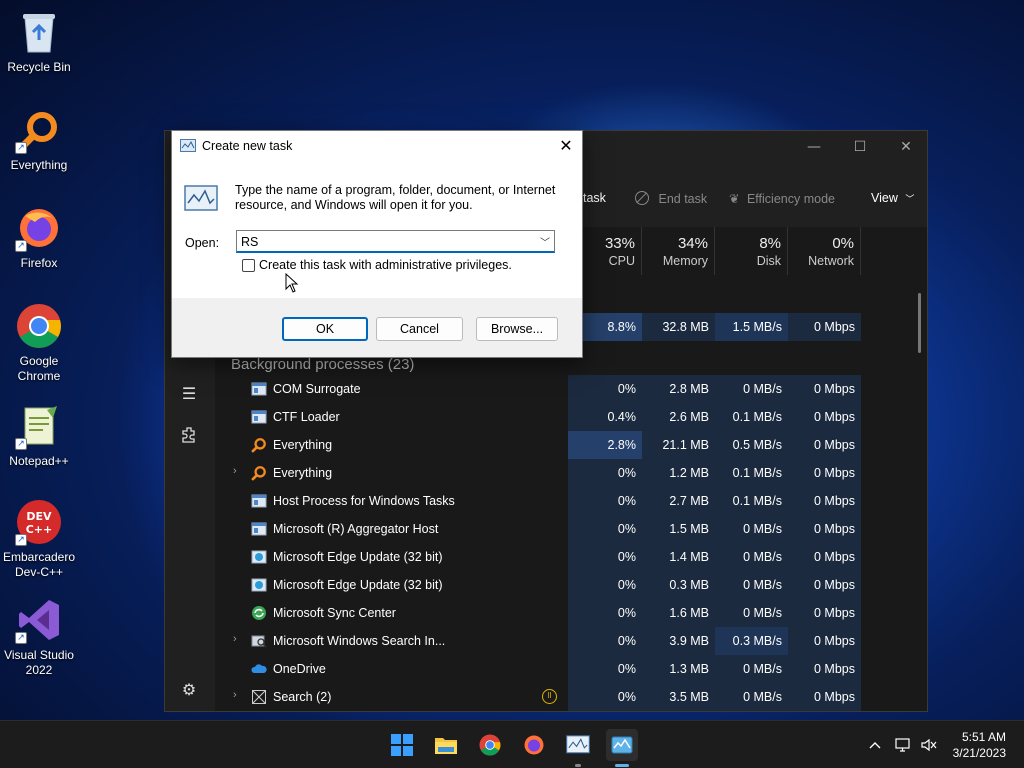 Image resolution: width=1024 pixels, height=768 pixels. I want to click on devcpp-icon: DEV C++ ↗, so click(39, 522).